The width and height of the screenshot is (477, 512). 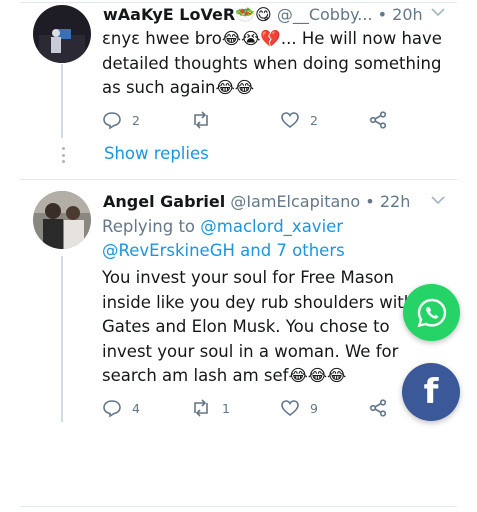 I want to click on replying-to-others: @RevErskineGH and 7 others, so click(x=223, y=251).